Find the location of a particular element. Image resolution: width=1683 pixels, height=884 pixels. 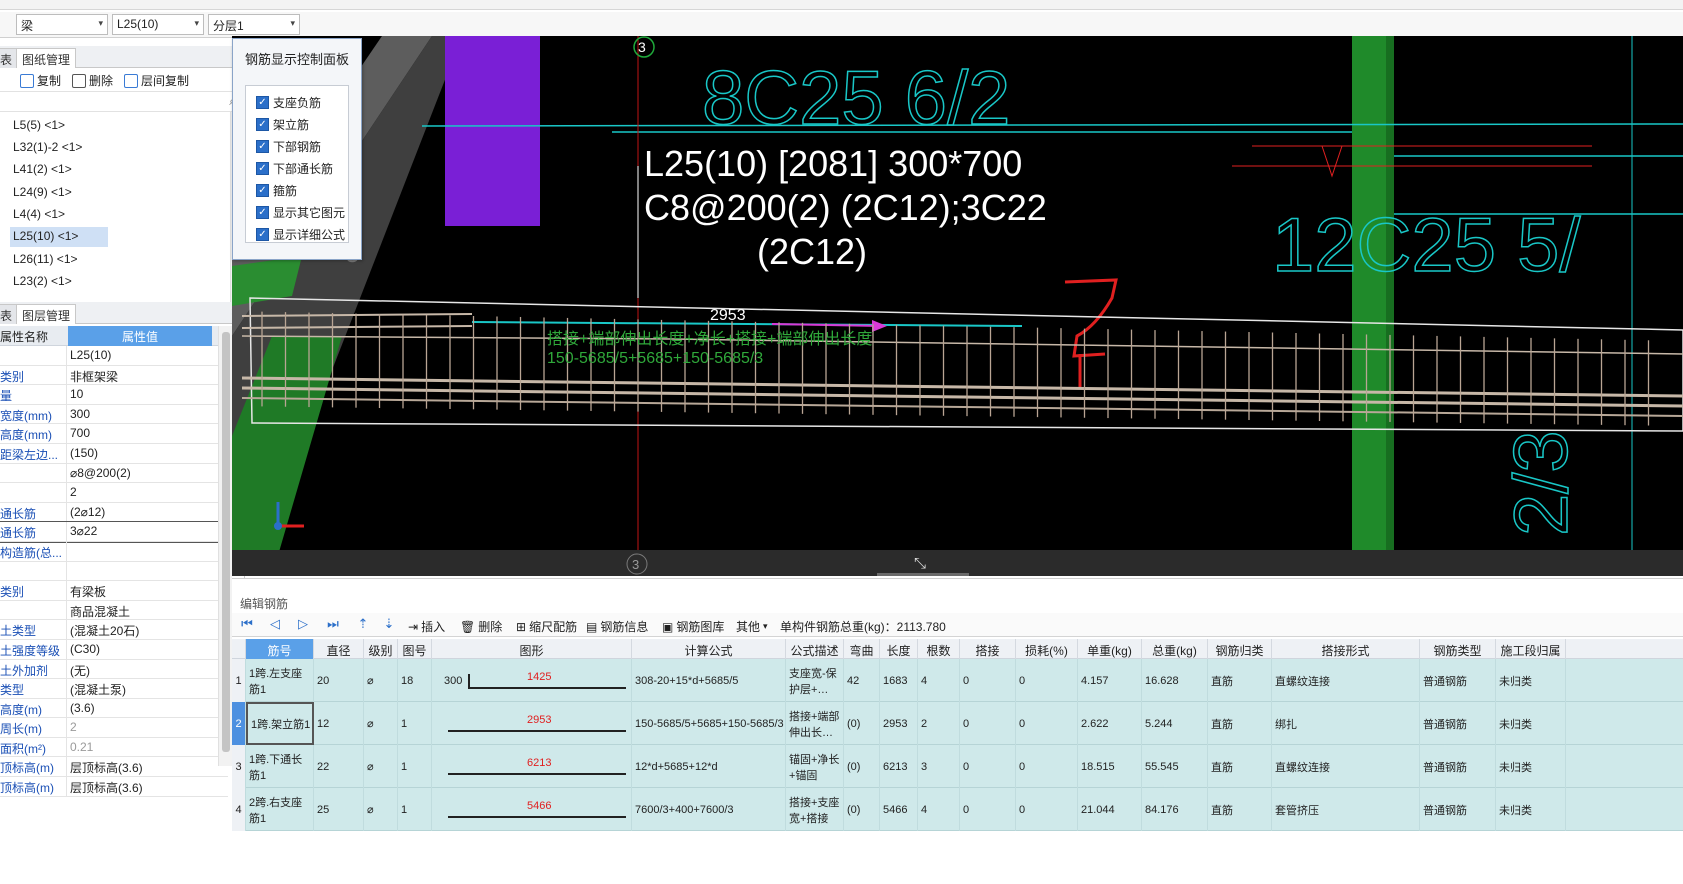

column-header: 总重(kg) is located at coordinates (1175, 649).